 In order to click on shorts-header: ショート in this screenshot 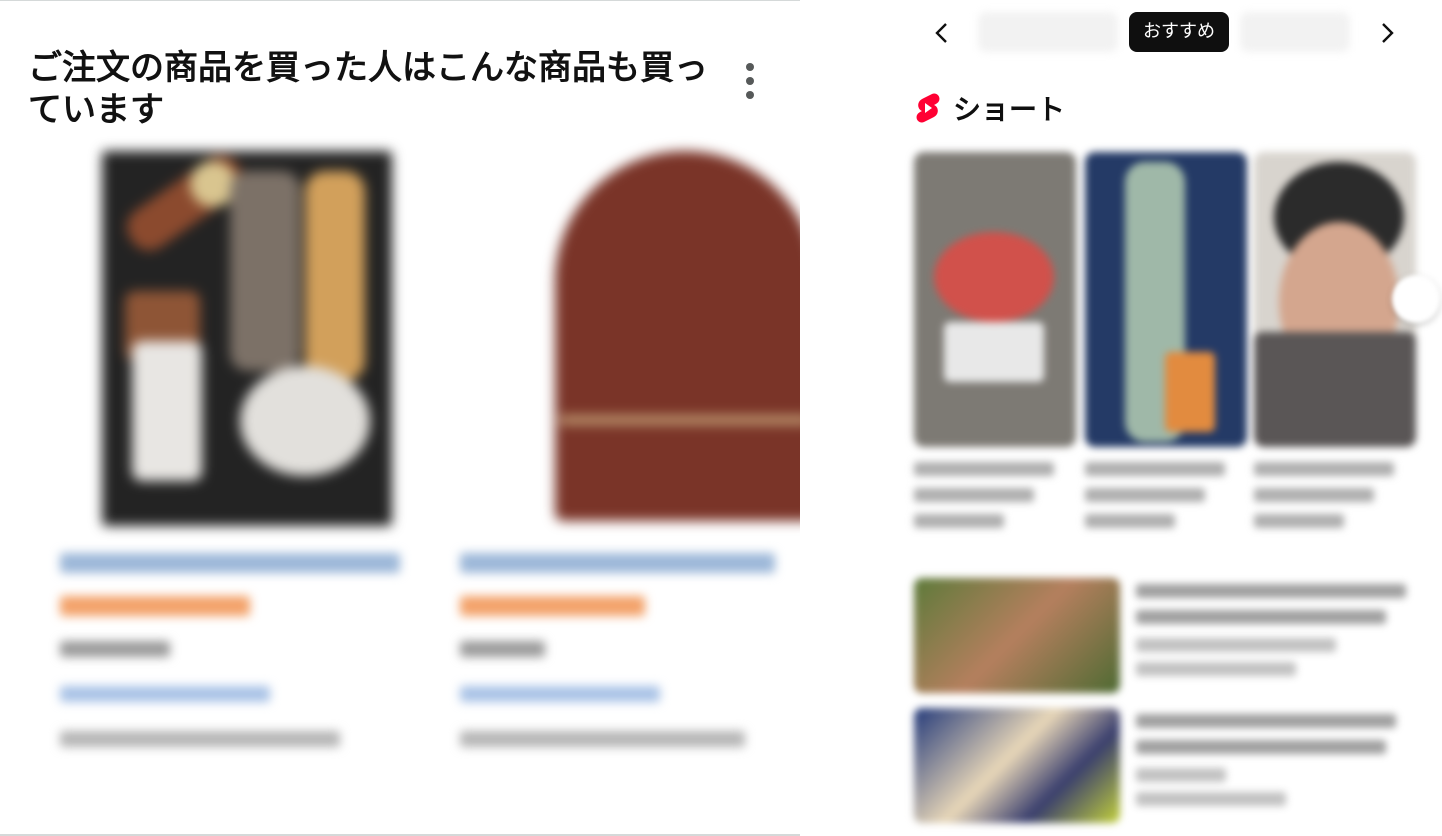, I will do `click(990, 108)`.